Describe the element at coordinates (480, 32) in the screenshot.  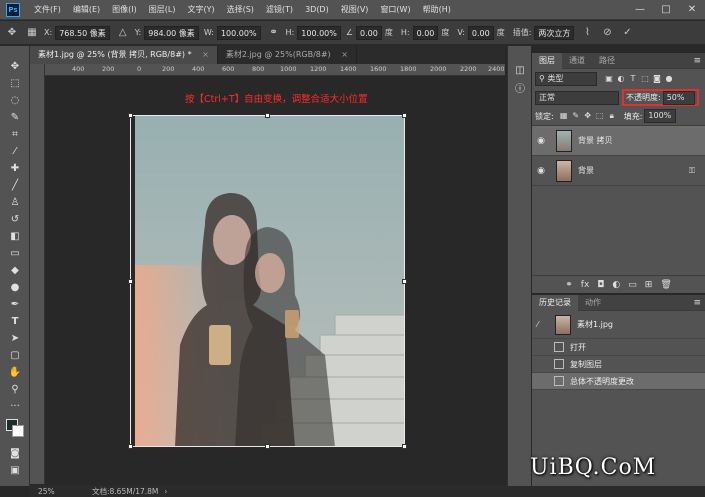
I see `v-skew-input: 0.00` at that location.